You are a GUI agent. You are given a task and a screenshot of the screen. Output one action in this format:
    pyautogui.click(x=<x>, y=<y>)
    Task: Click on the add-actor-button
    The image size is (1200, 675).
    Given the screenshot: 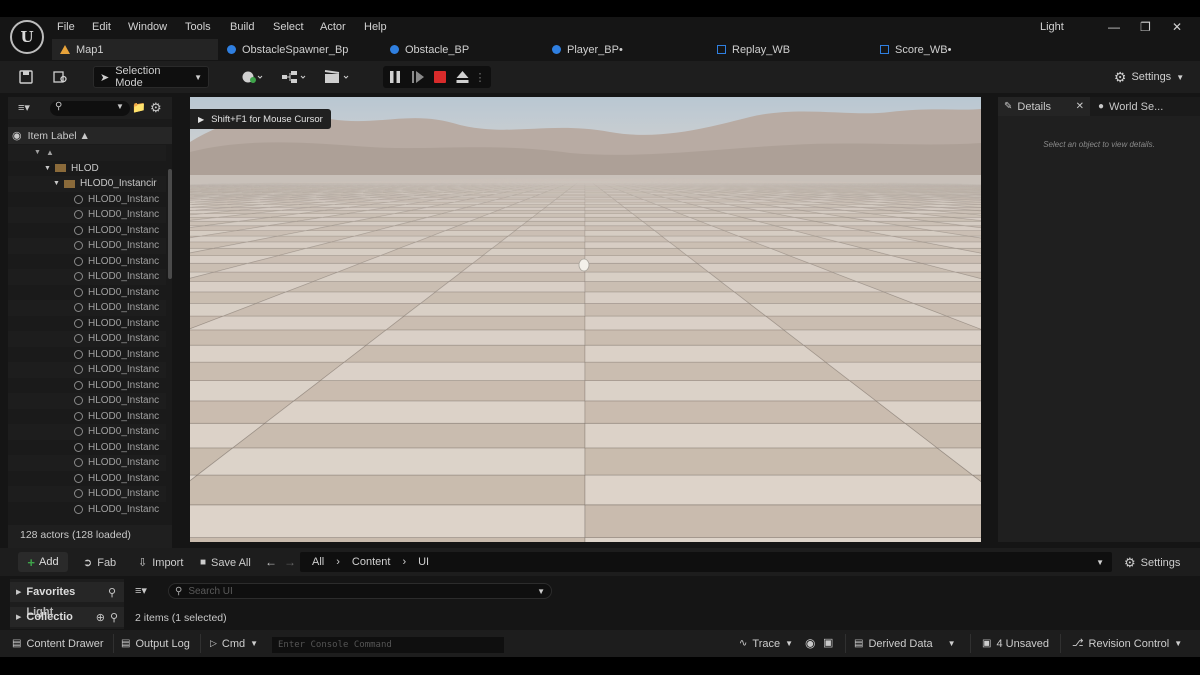 What is the action you would take?
    pyautogui.click(x=252, y=77)
    